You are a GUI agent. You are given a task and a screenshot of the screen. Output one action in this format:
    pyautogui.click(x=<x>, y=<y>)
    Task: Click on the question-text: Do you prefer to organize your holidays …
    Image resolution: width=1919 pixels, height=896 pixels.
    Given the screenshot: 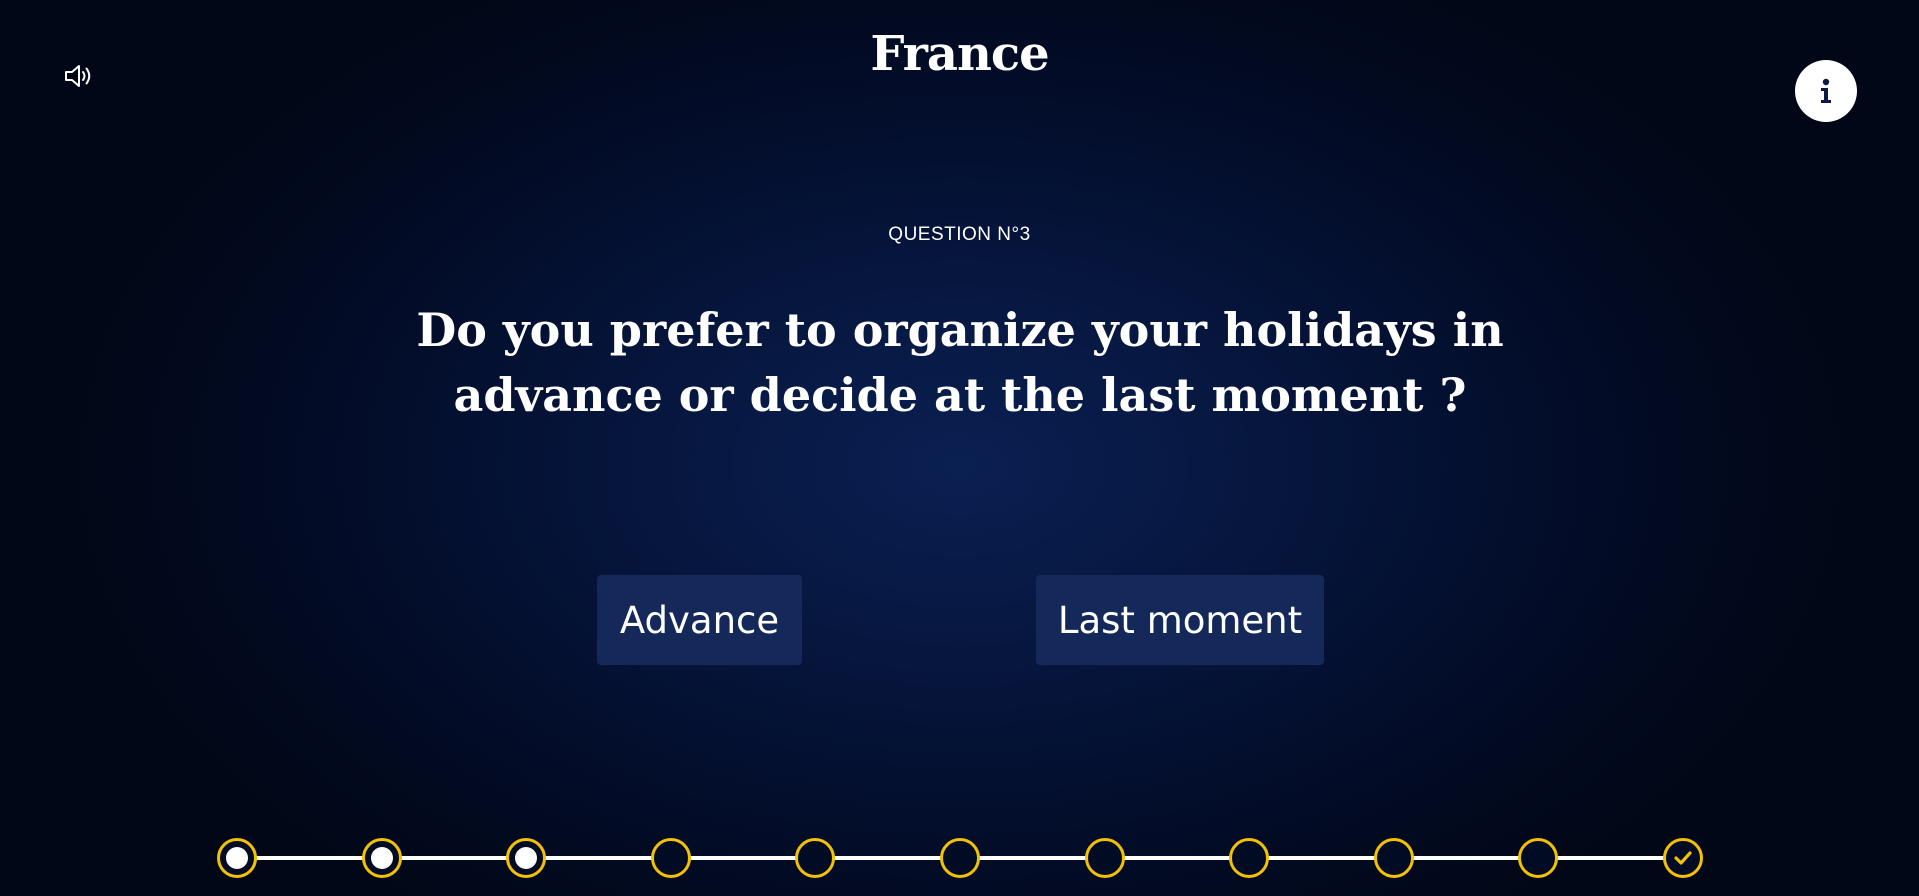 What is the action you would take?
    pyautogui.click(x=960, y=362)
    